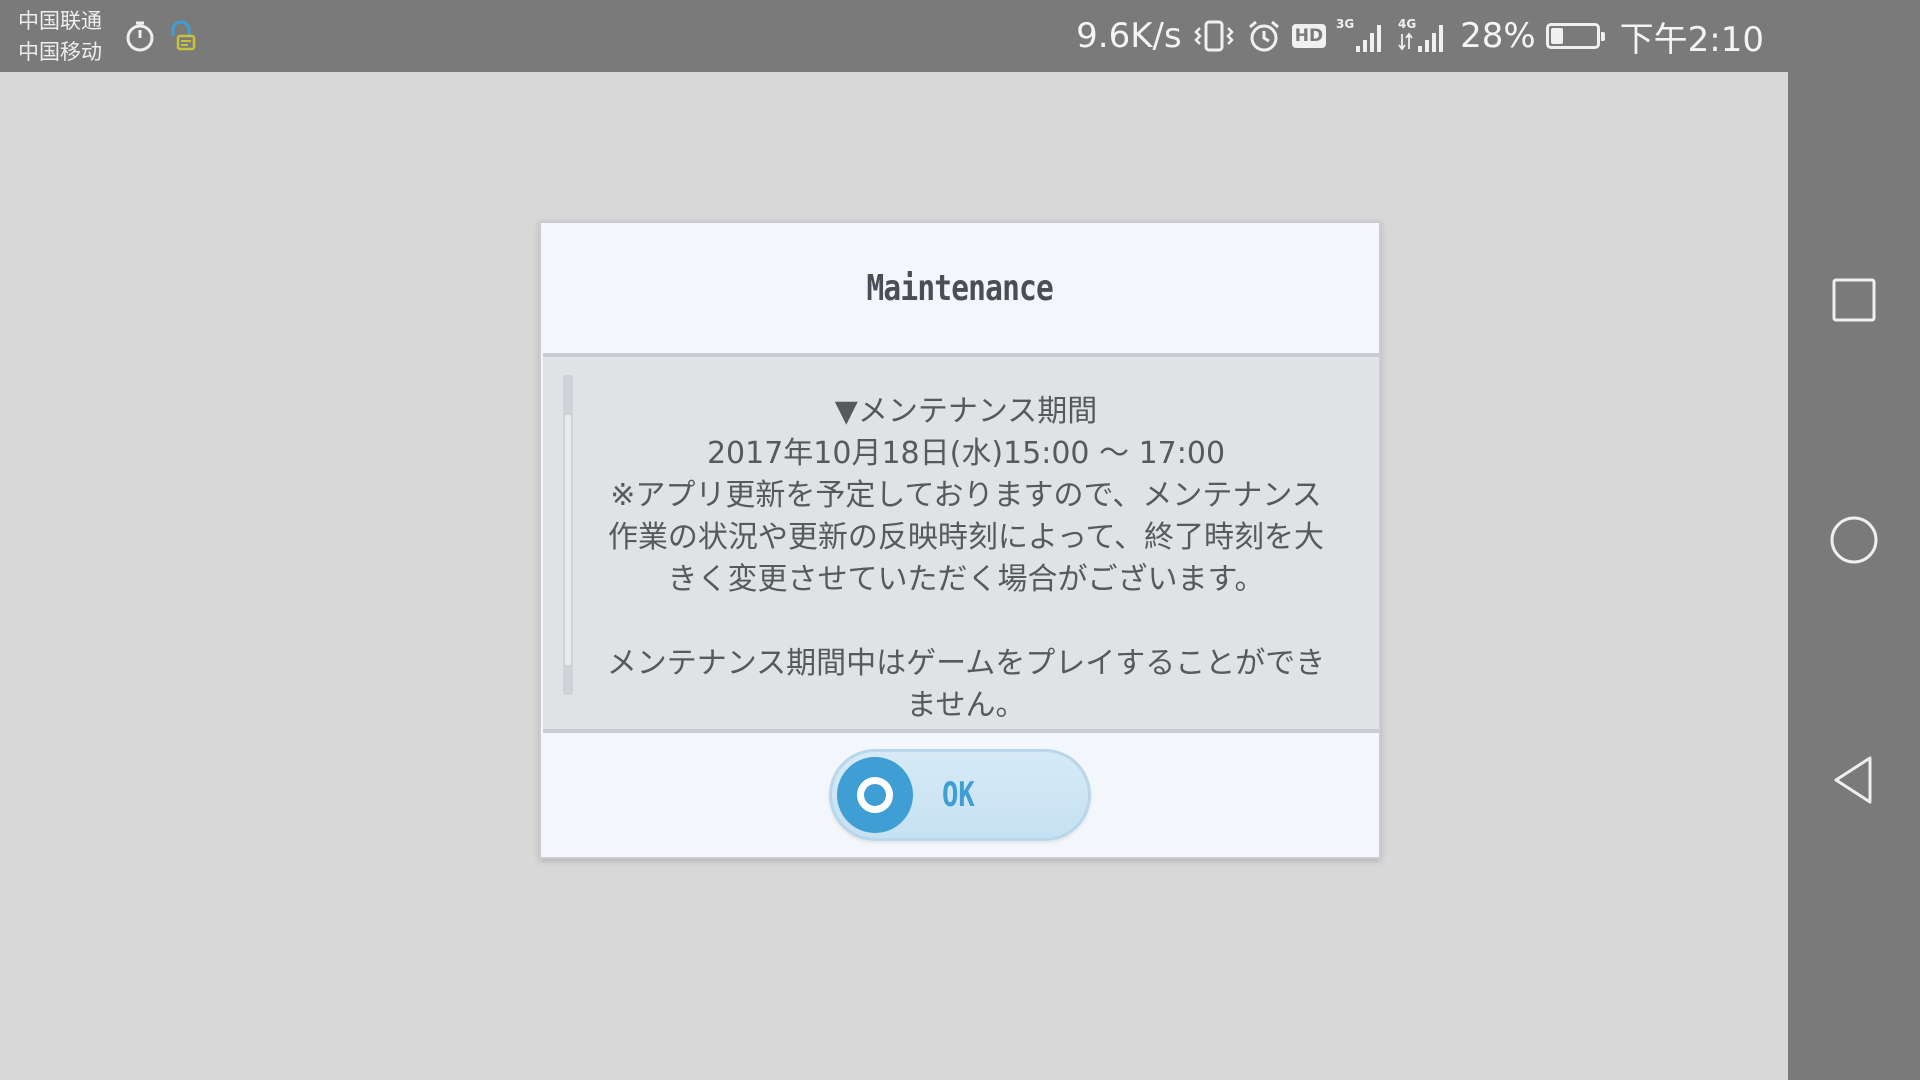 This screenshot has width=1920, height=1080. Describe the element at coordinates (966, 453) in the screenshot. I see `maintenance-period: 2017年10月18日(水)15:00 〜 17:00` at that location.